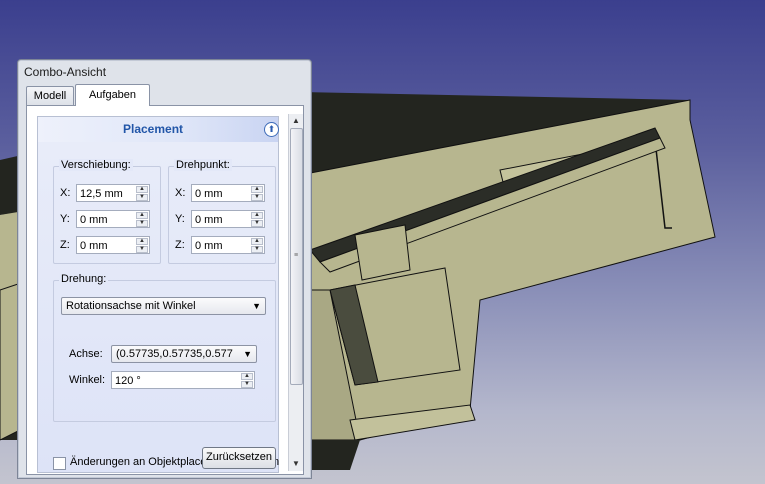 The height and width of the screenshot is (484, 765). Describe the element at coordinates (296, 121) in the screenshot. I see `scroll-up-icon: ▲` at that location.